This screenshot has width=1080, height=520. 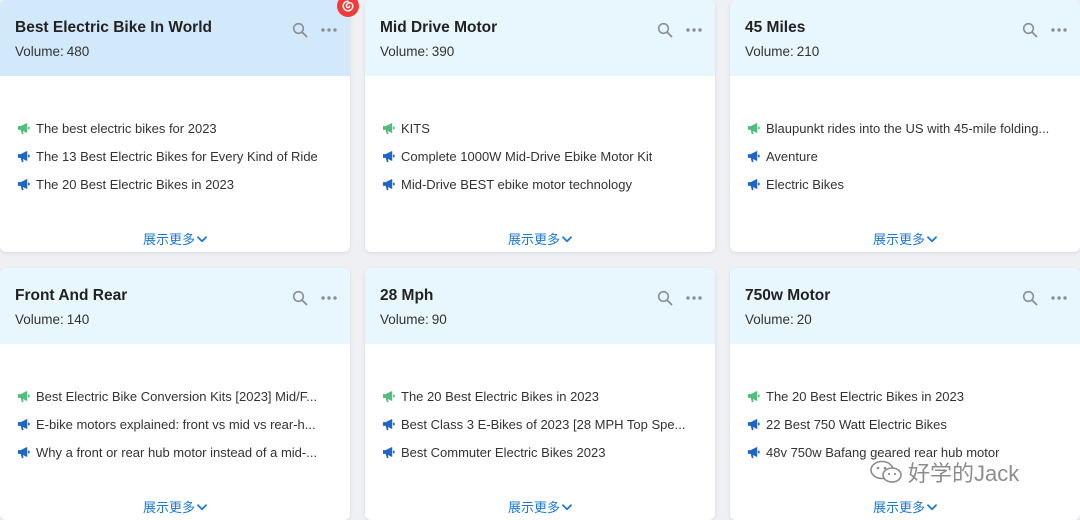 What do you see at coordinates (905, 306) in the screenshot?
I see `card-header: 750w Motor Volume: 20` at bounding box center [905, 306].